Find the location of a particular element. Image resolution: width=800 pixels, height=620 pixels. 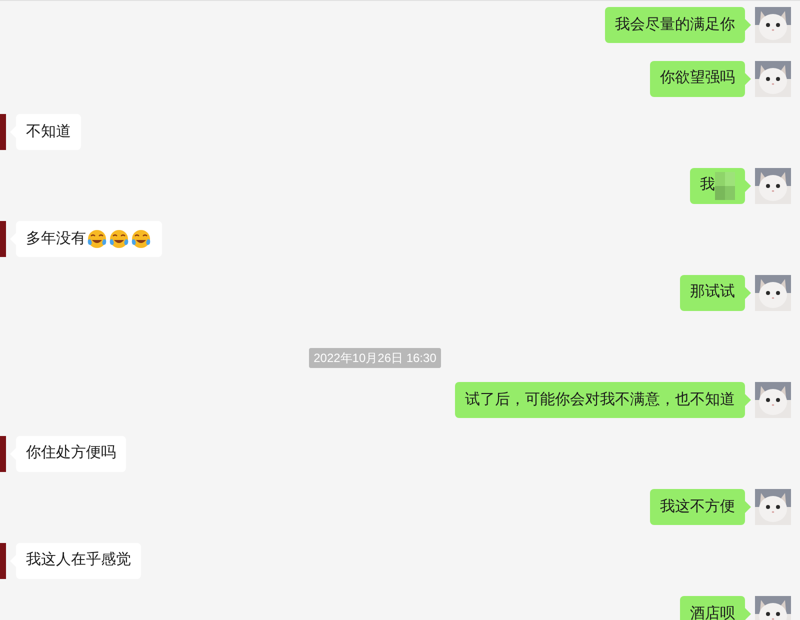

message-text: 我 is located at coordinates (707, 185).